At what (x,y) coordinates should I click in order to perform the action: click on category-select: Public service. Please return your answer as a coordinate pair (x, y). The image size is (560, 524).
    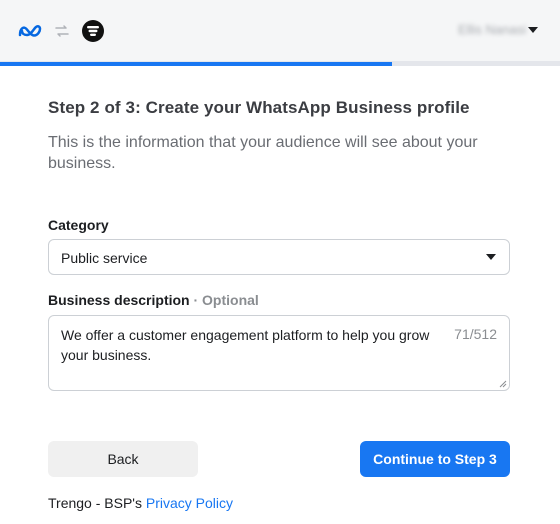
    Looking at the image, I should click on (279, 257).